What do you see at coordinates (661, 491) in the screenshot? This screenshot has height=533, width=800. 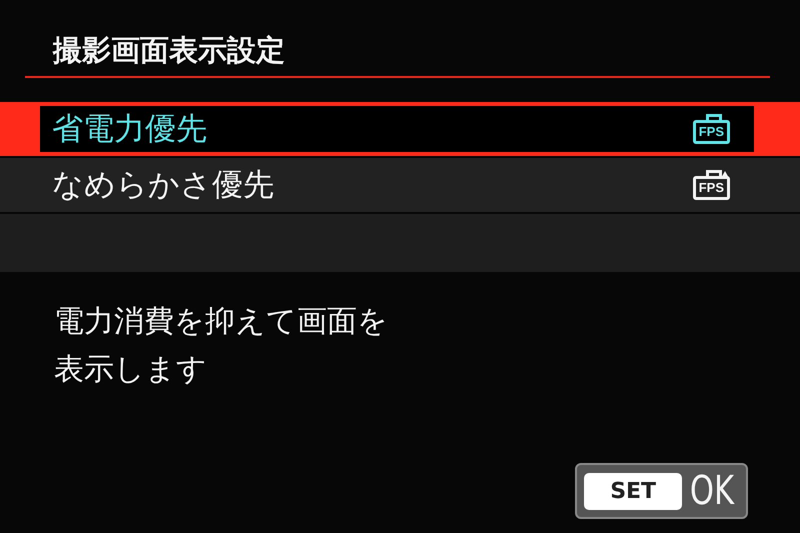 I see `set-ok-button: SET OK` at bounding box center [661, 491].